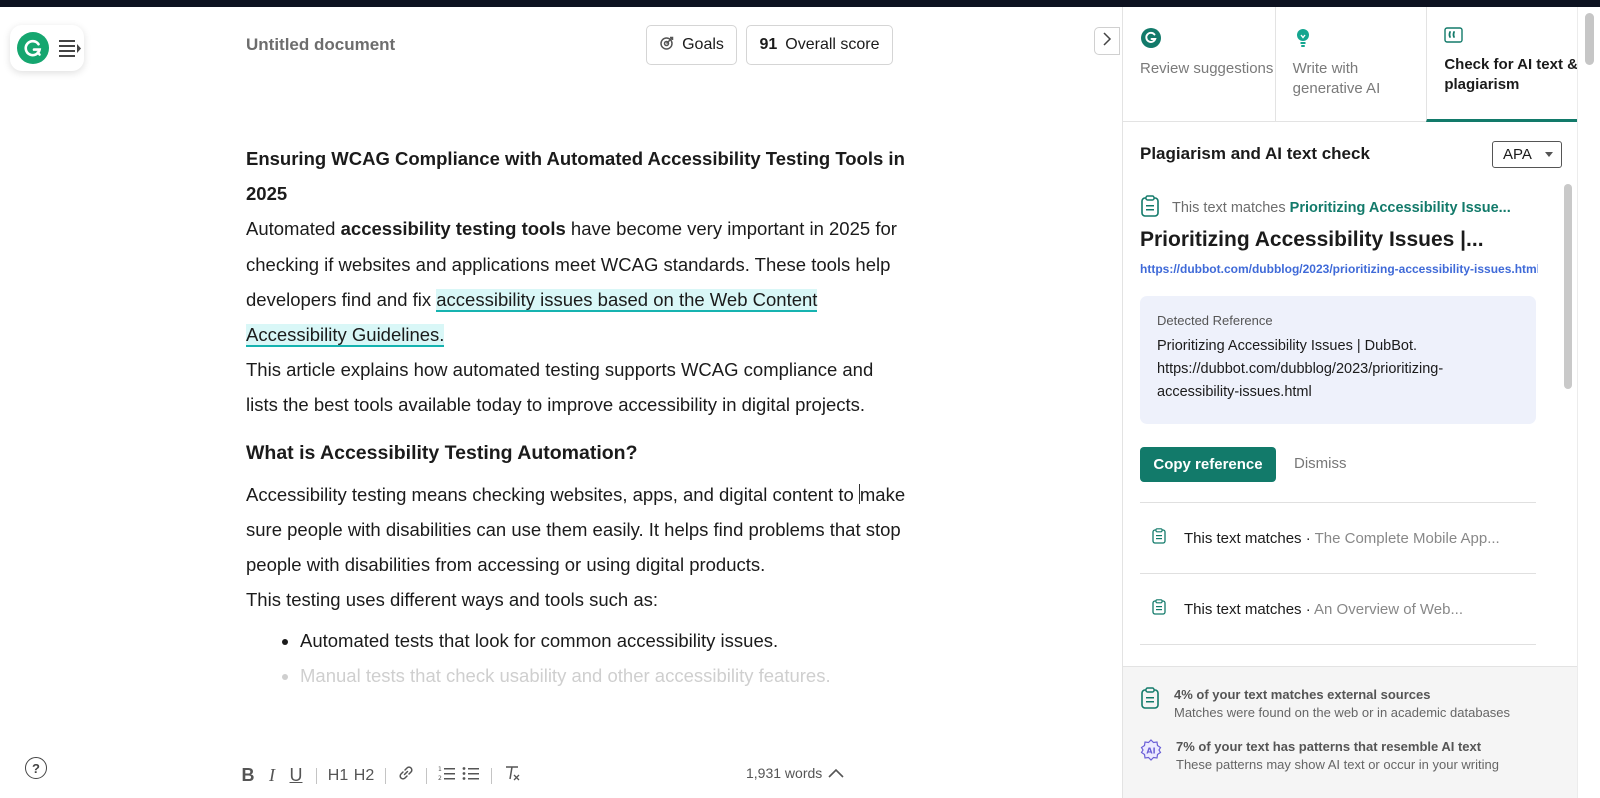 Image resolution: width=1600 pixels, height=798 pixels. What do you see at coordinates (836, 773) in the screenshot?
I see `chevron-up-icon` at bounding box center [836, 773].